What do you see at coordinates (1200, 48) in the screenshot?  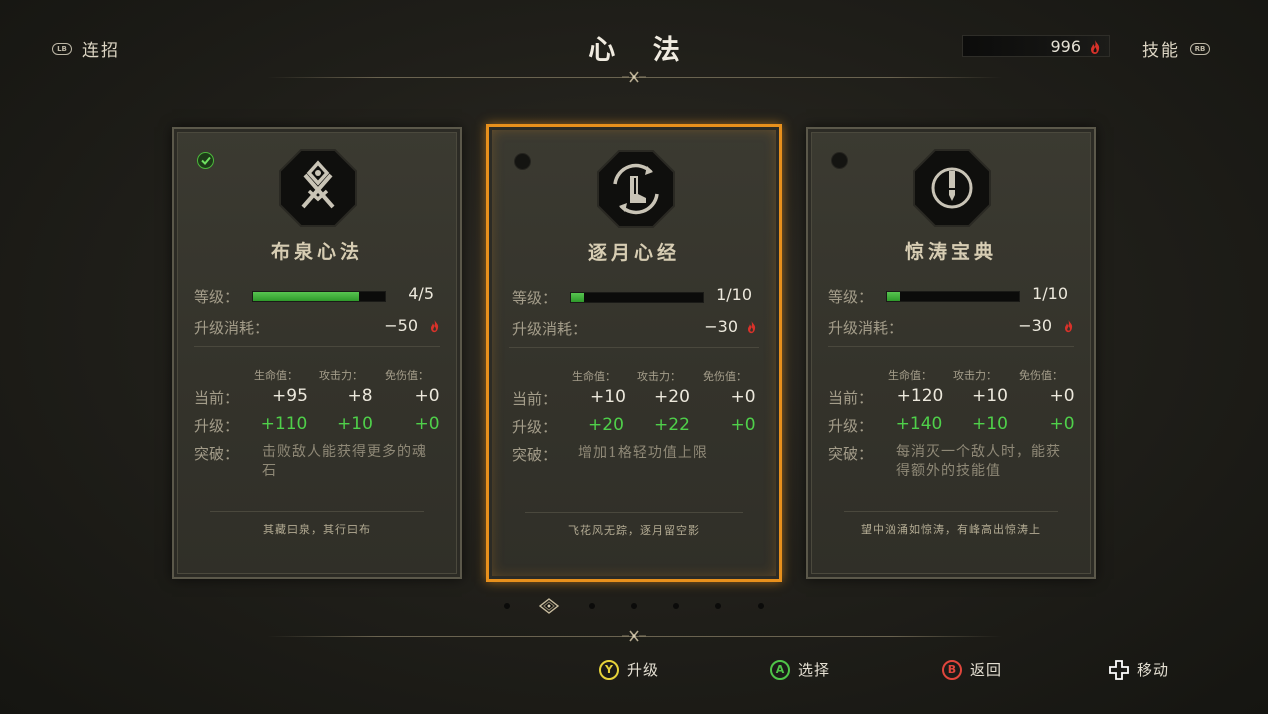 I see `rb-button-icon: RB` at bounding box center [1200, 48].